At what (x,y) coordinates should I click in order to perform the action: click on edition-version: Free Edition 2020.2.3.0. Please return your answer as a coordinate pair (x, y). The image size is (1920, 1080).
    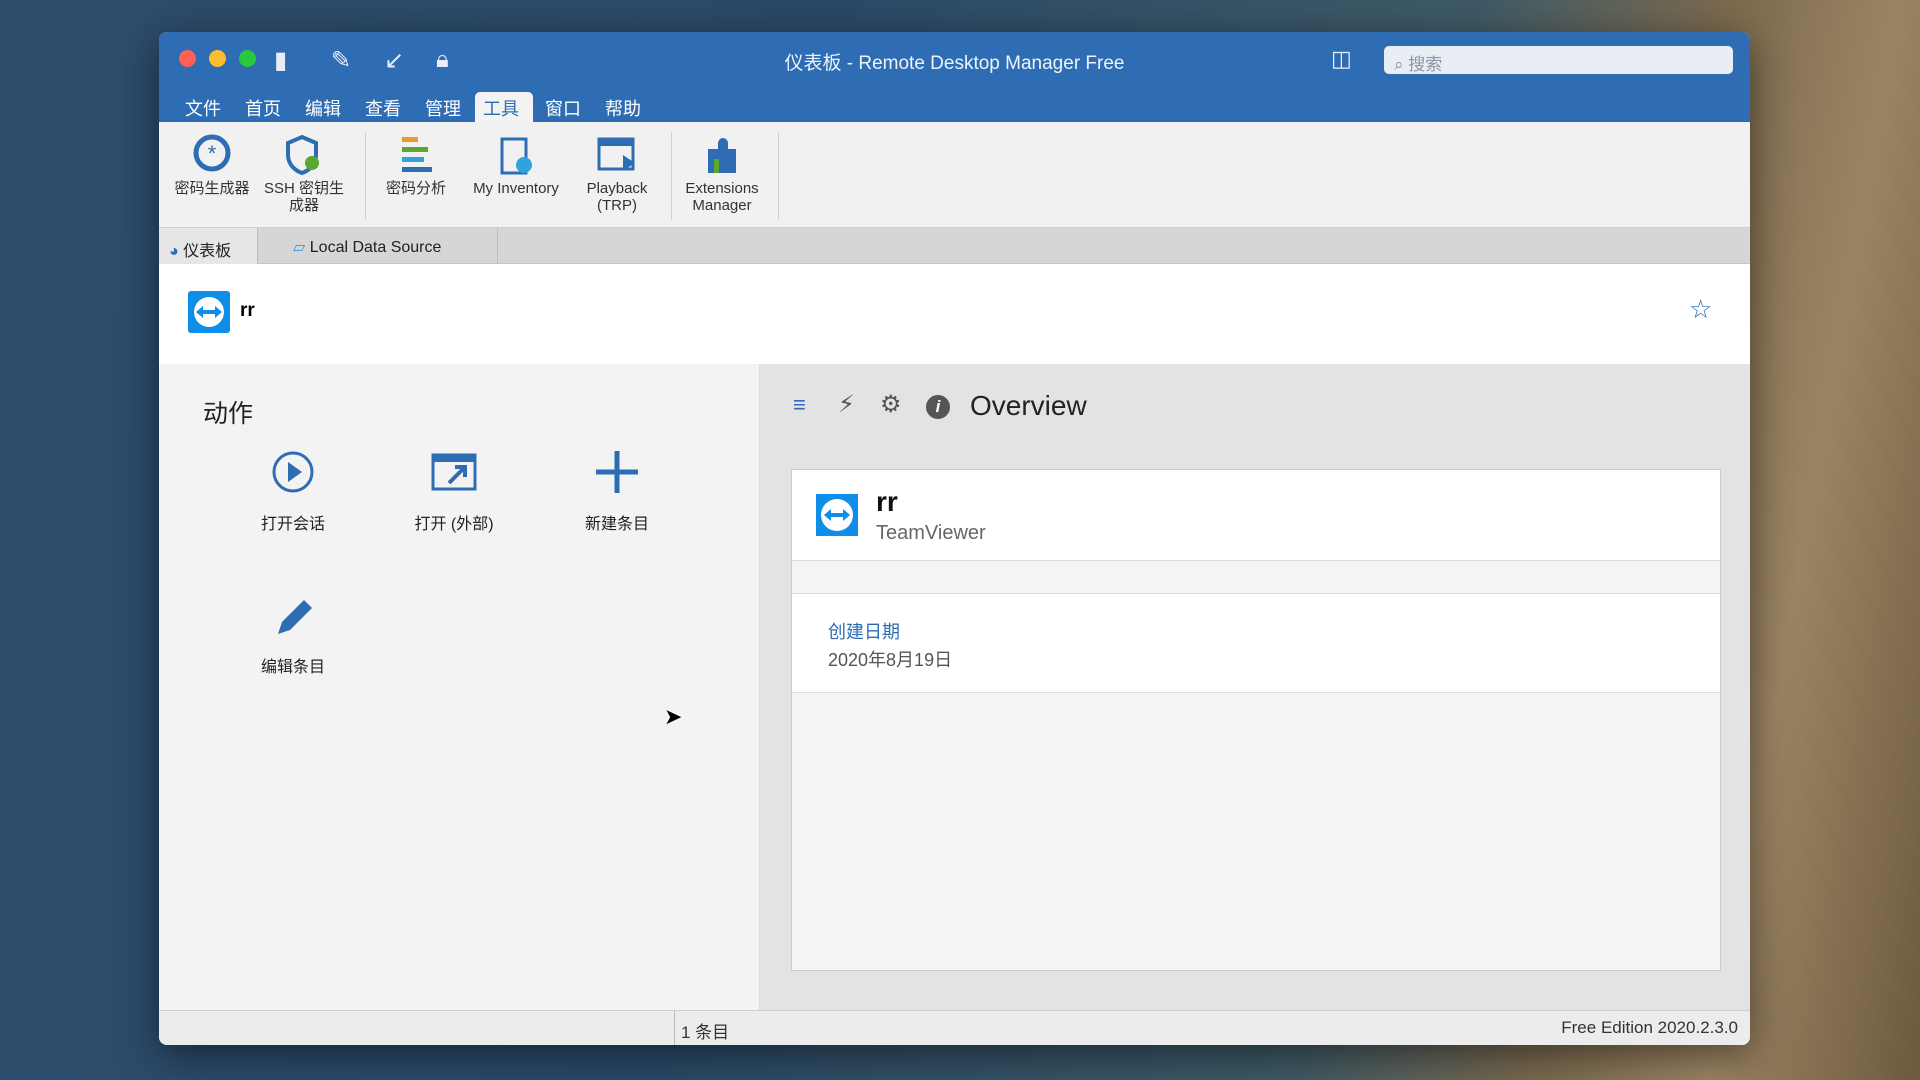
    Looking at the image, I should click on (1649, 1027).